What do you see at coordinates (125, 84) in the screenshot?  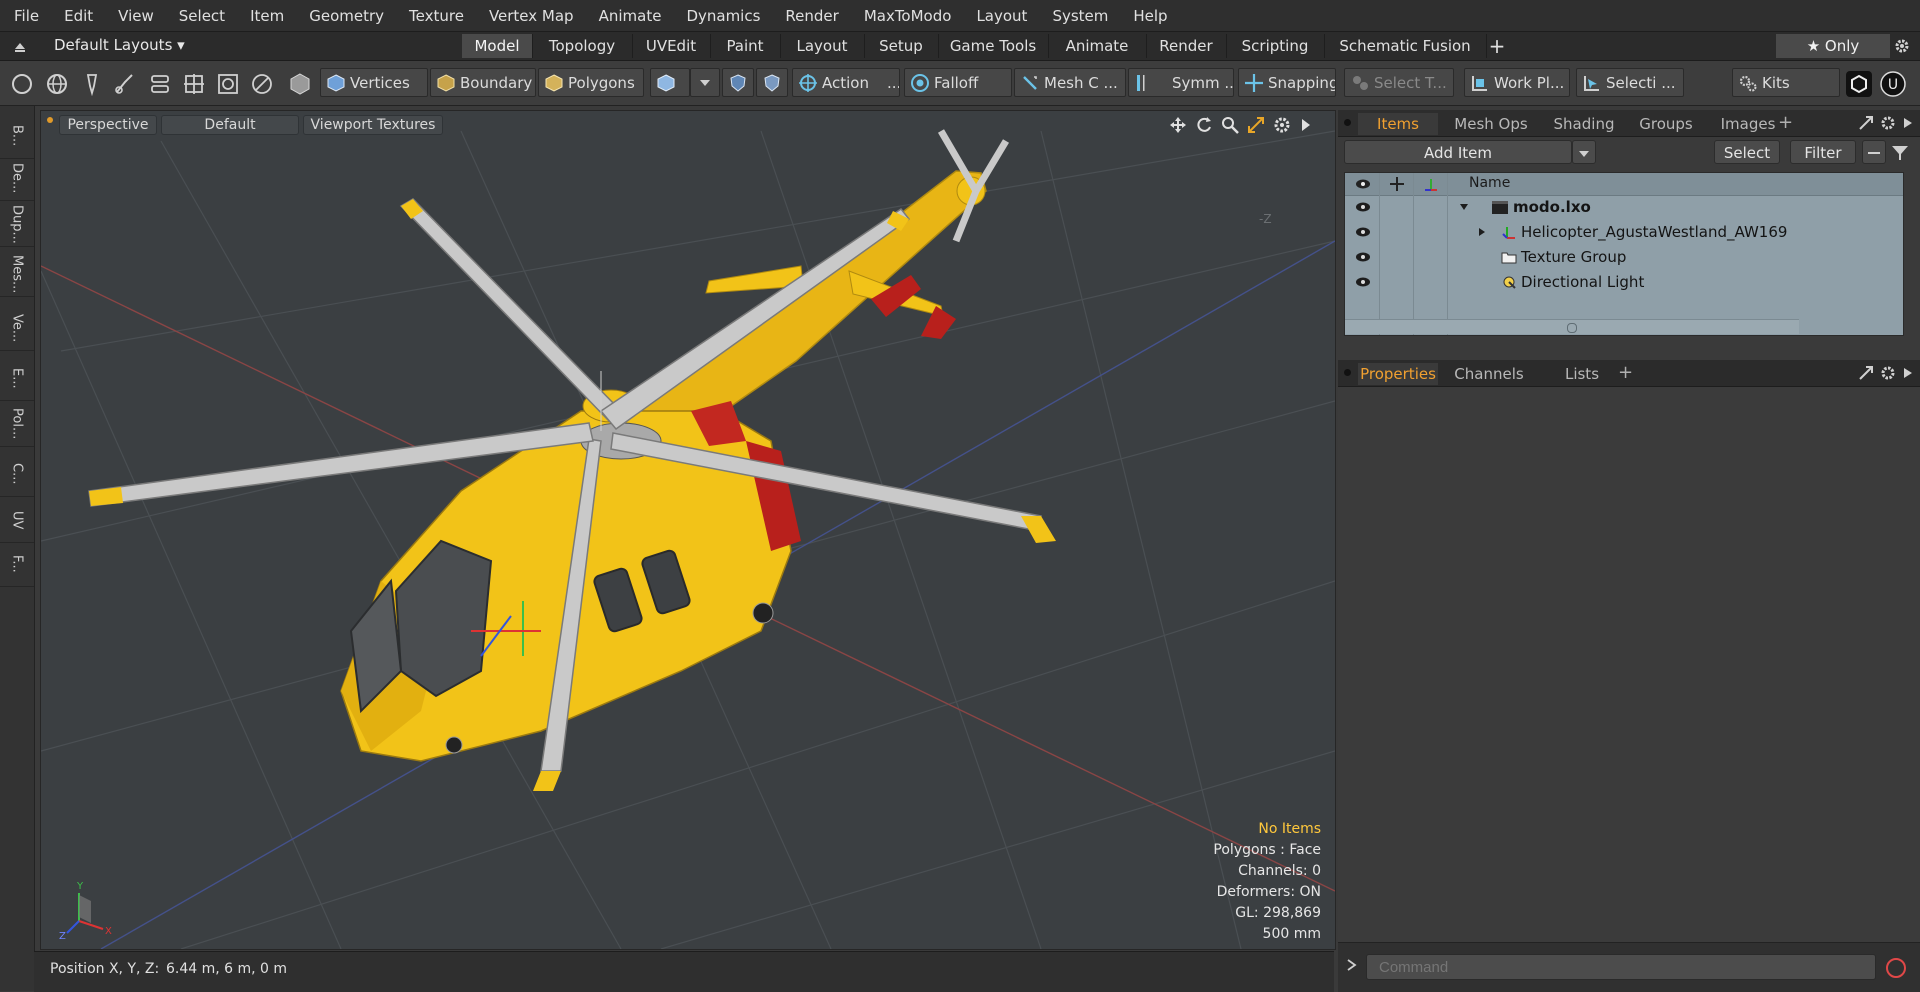 I see `brush-icon` at bounding box center [125, 84].